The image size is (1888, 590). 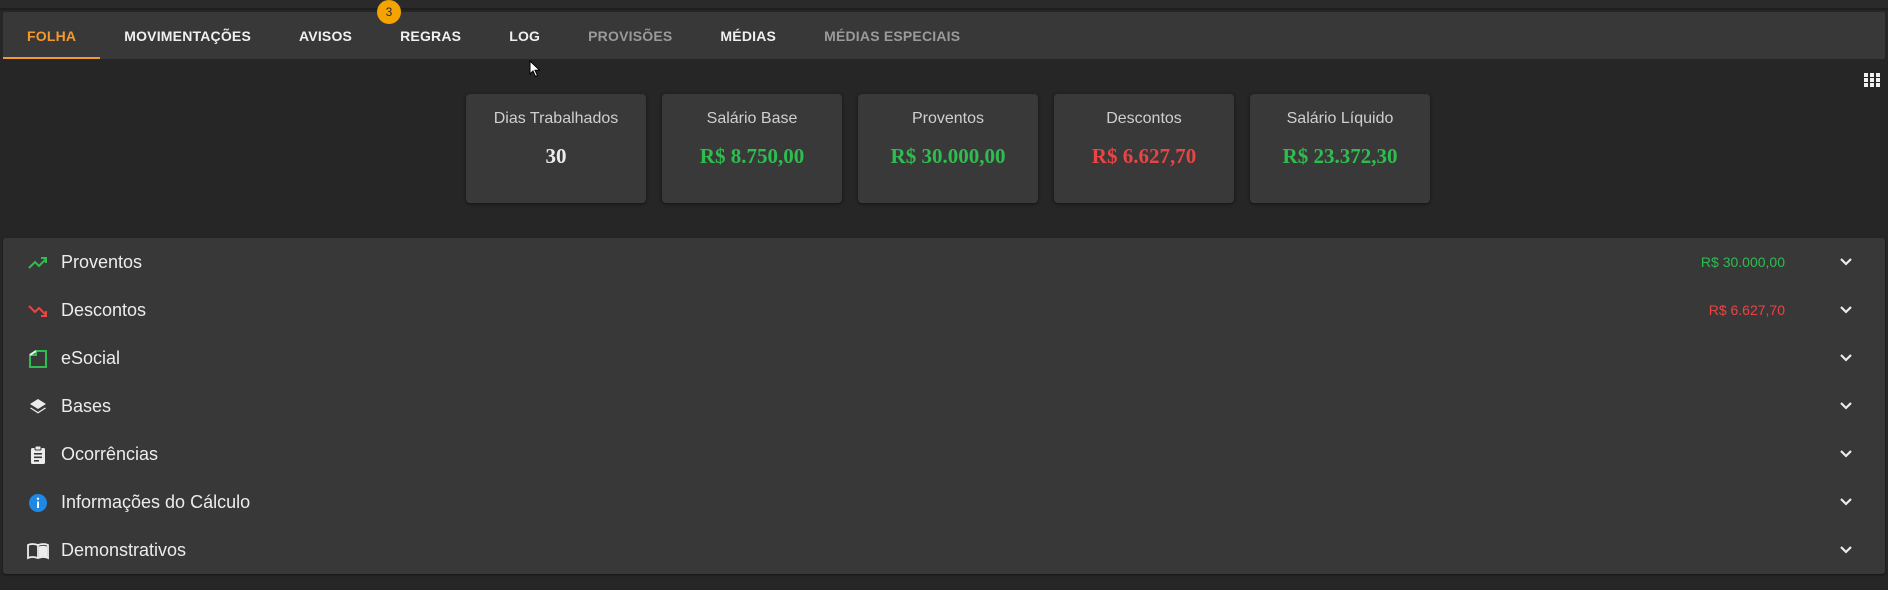 I want to click on card-label: Salário Líquido, so click(x=1340, y=118).